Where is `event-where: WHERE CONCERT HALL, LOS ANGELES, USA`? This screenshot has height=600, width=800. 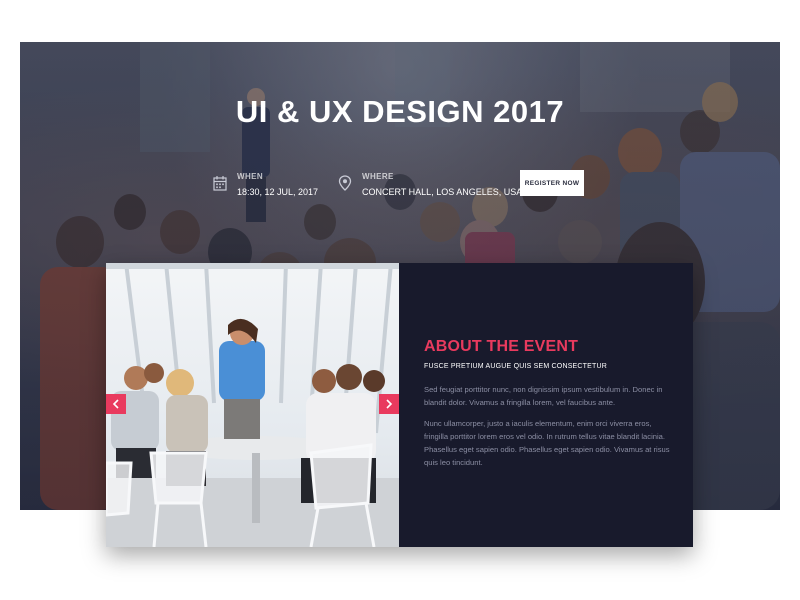
event-where: WHERE CONCERT HALL, LOS ANGELES, USA is located at coordinates (430, 184).